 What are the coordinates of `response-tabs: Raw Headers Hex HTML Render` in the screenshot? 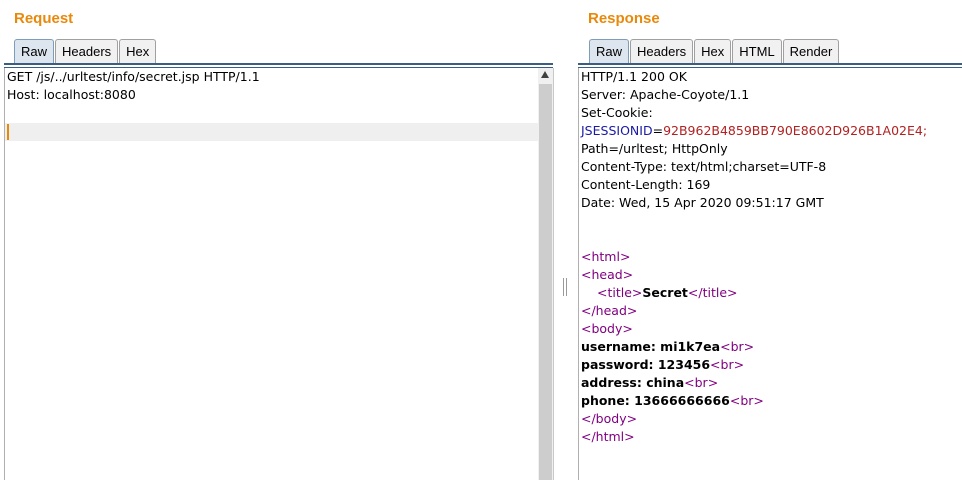 It's located at (714, 51).